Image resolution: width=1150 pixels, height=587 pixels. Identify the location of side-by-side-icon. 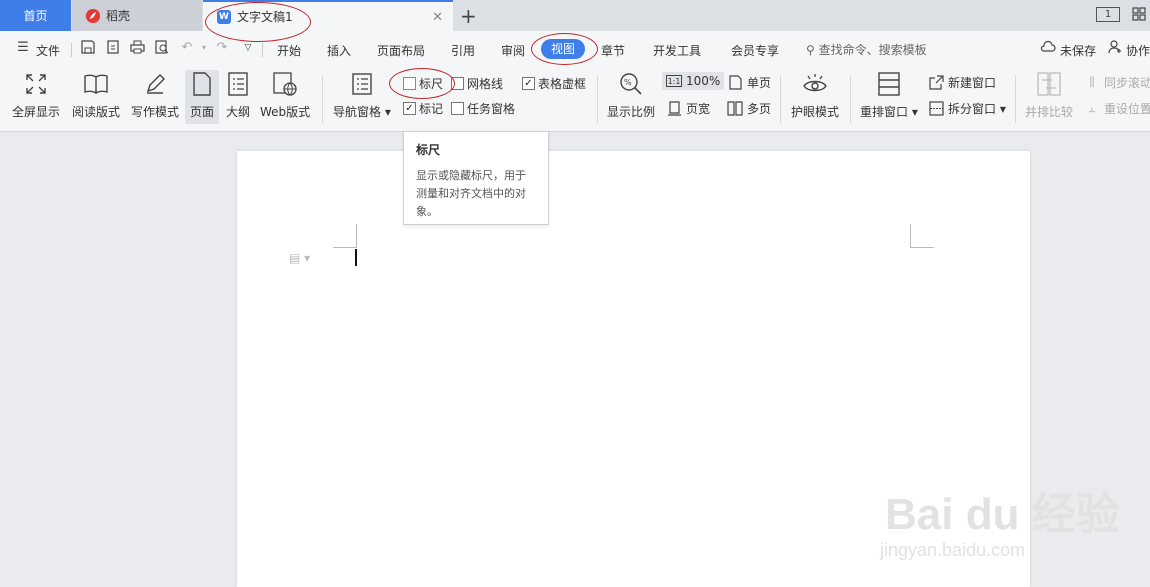
(1049, 84).